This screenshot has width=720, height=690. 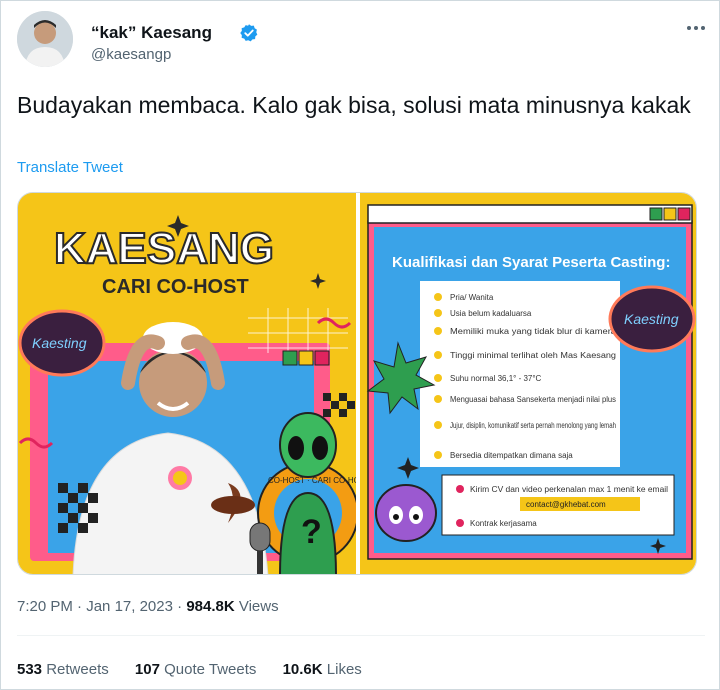 What do you see at coordinates (131, 54) in the screenshot?
I see `user-handle: @kaesangp` at bounding box center [131, 54].